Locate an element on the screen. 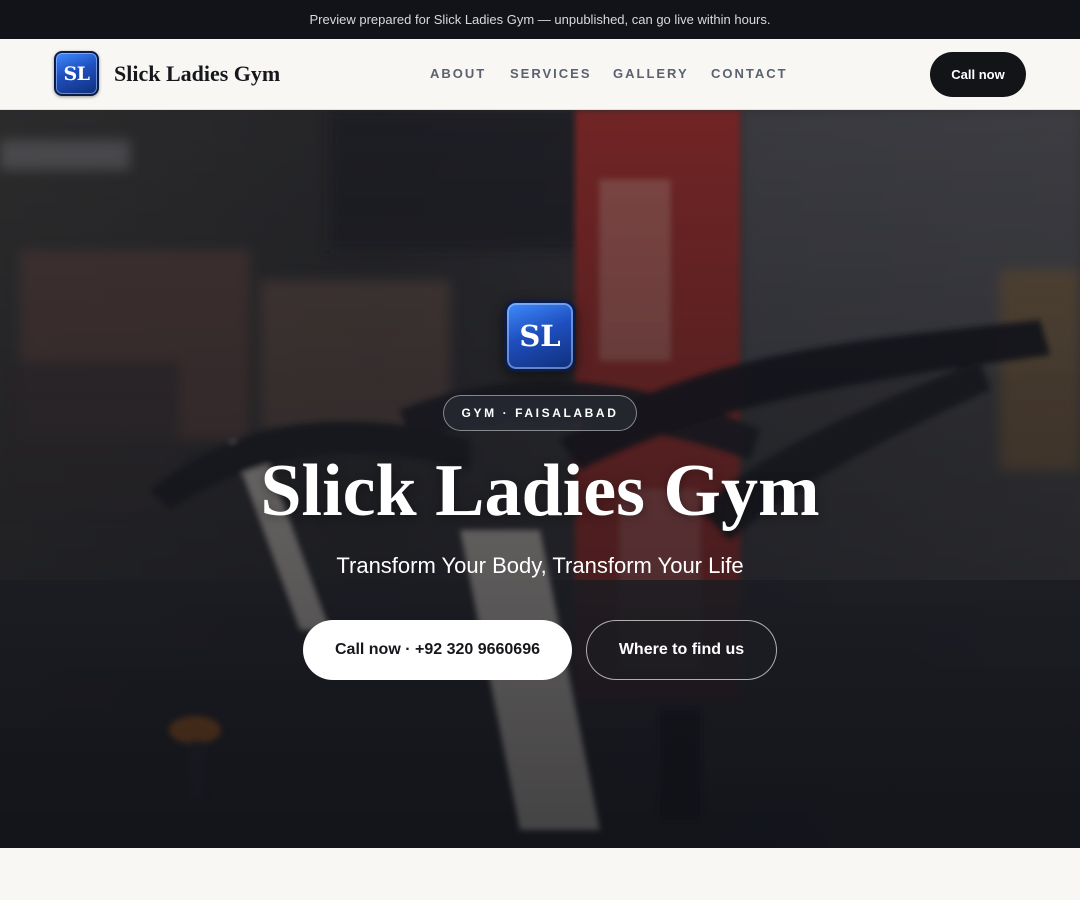  brand-link: SL Slick Ladies Gym is located at coordinates (167, 73).